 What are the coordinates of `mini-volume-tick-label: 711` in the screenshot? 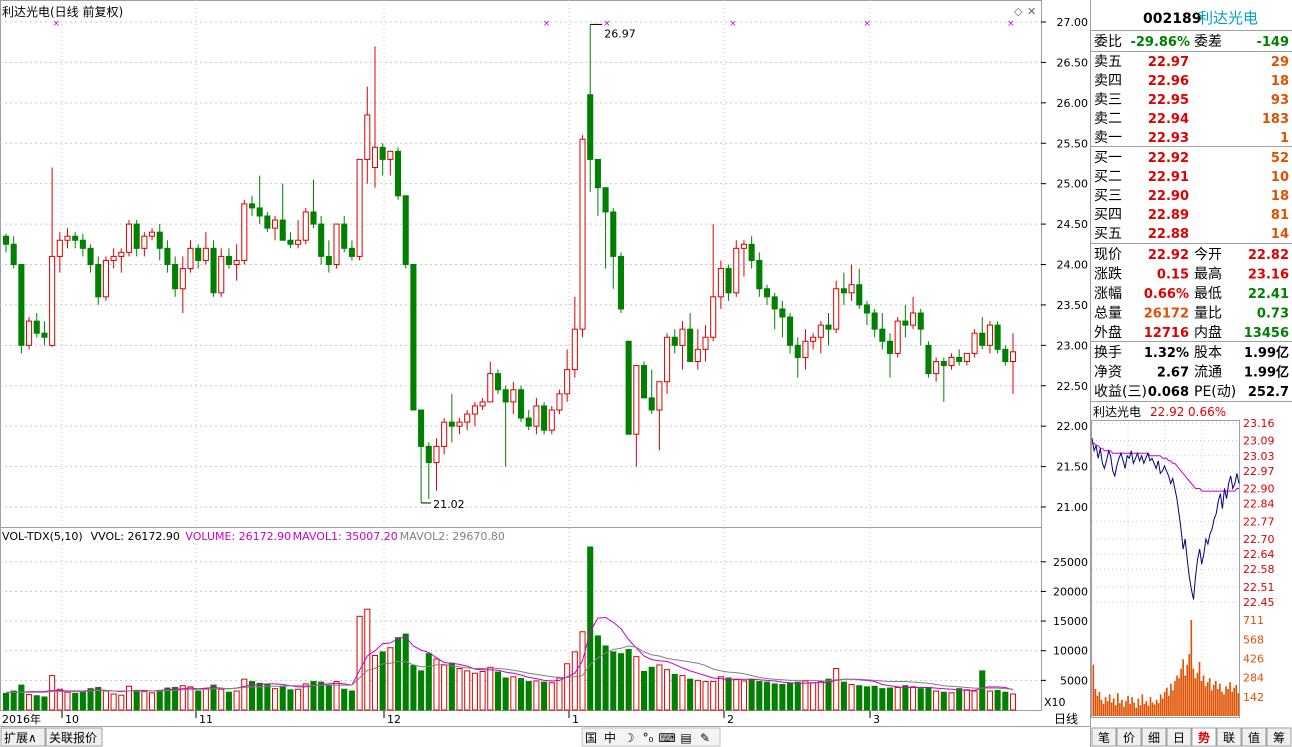 It's located at (1253, 620).